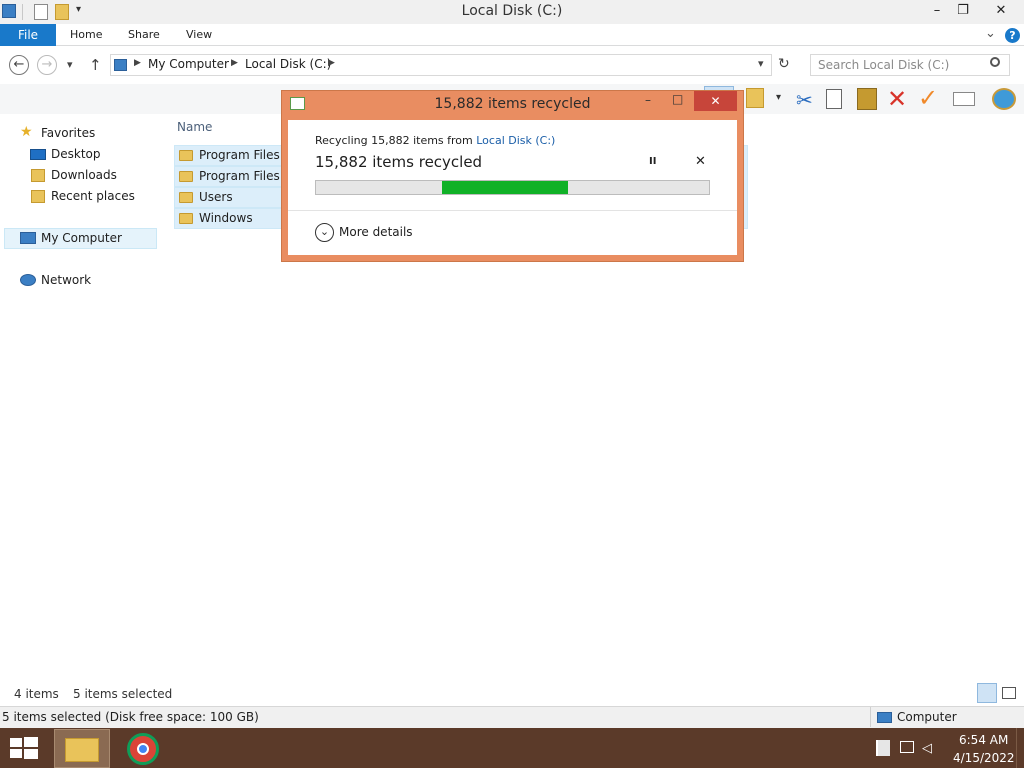 Image resolution: width=1024 pixels, height=768 pixels. Describe the element at coordinates (216, 197) in the screenshot. I see `file-name: Users` at that location.